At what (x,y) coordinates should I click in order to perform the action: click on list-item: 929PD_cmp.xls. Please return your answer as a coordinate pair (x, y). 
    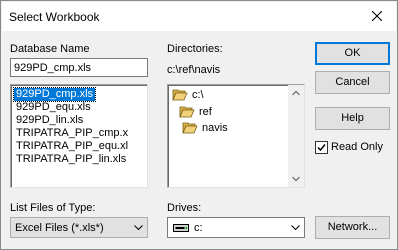
    Looking at the image, I should click on (54, 94).